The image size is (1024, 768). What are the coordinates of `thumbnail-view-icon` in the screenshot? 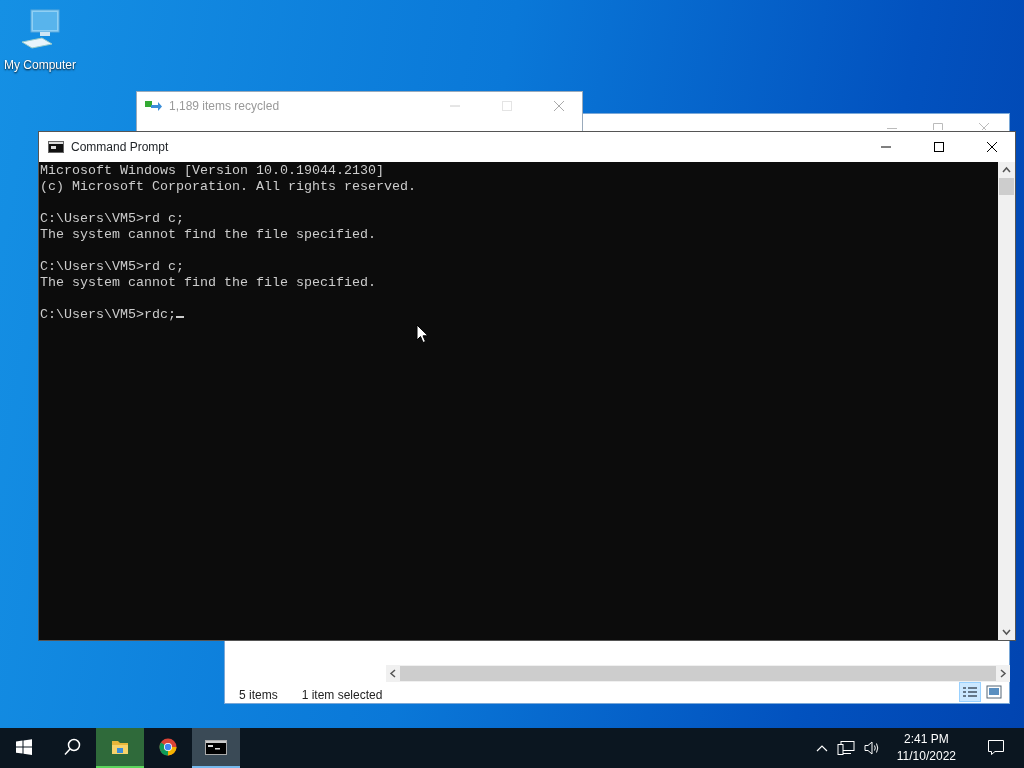 It's located at (994, 692).